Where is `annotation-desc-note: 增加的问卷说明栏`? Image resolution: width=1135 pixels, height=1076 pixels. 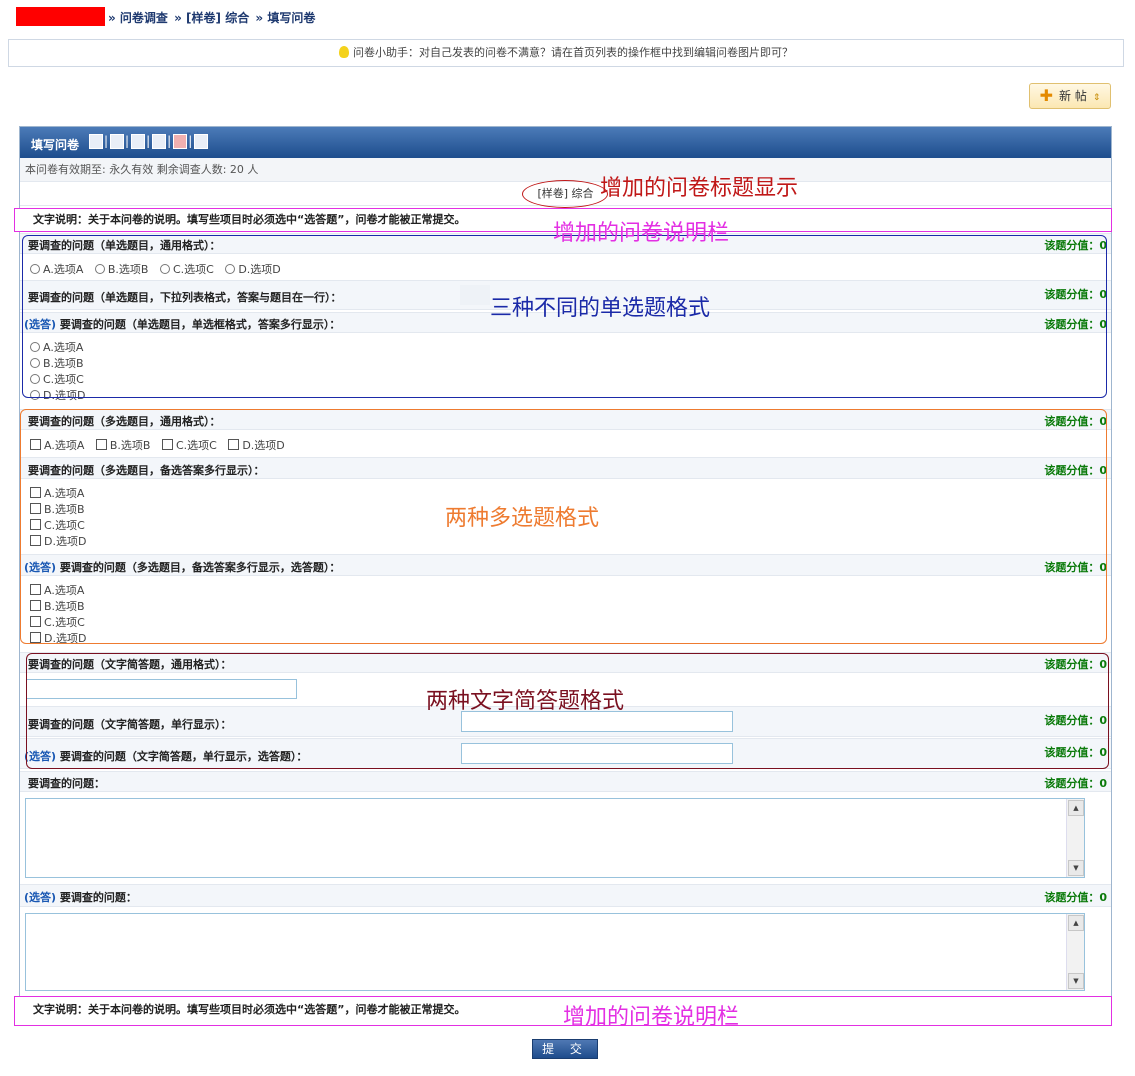
annotation-desc-note: 增加的问卷说明栏 is located at coordinates (641, 233).